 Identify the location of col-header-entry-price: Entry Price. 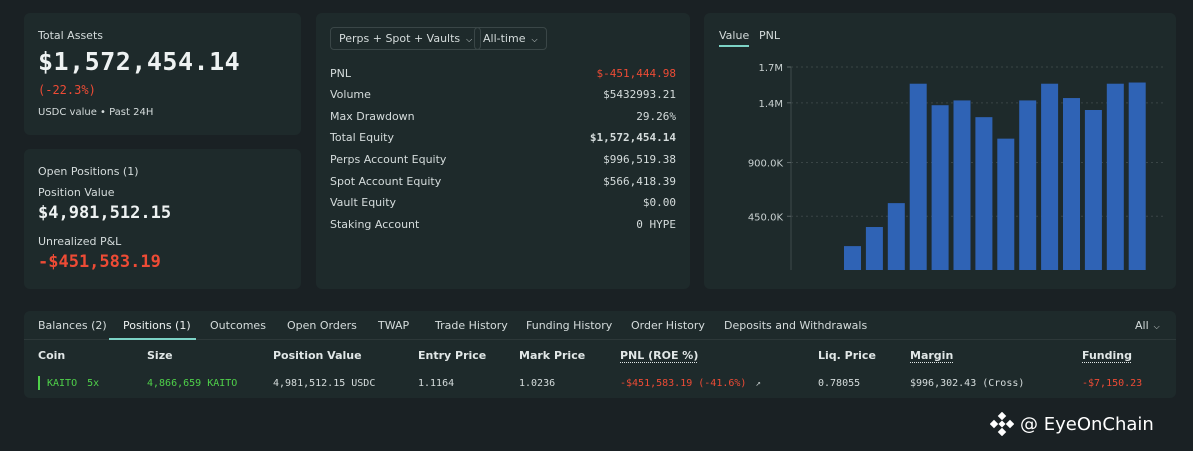
(452, 355).